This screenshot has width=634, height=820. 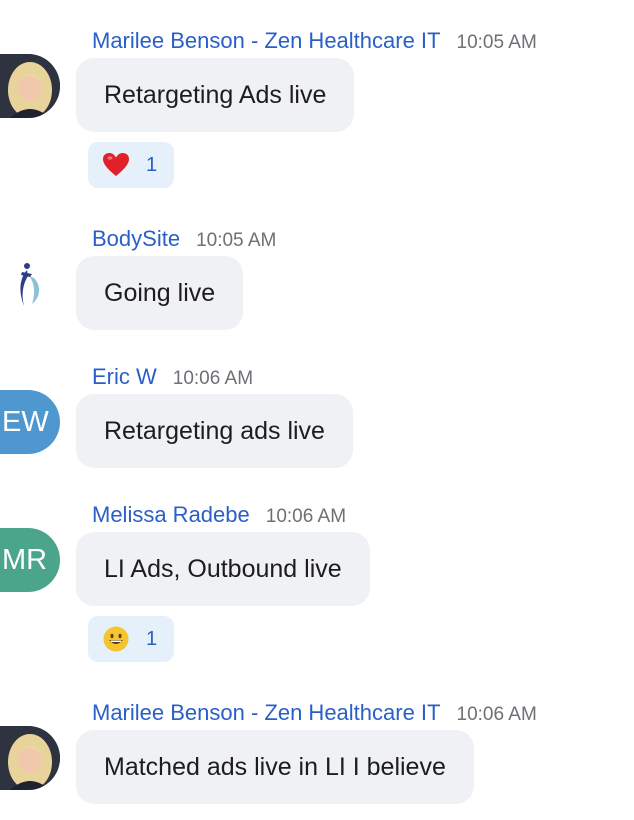 I want to click on avatar-initials: MR, so click(x=25, y=559).